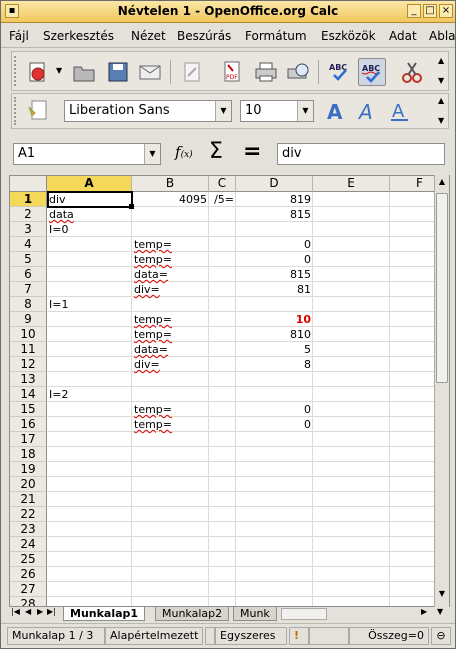 Image resolution: width=456 pixels, height=649 pixels. What do you see at coordinates (28, 499) in the screenshot?
I see `row-header-21: 21` at bounding box center [28, 499].